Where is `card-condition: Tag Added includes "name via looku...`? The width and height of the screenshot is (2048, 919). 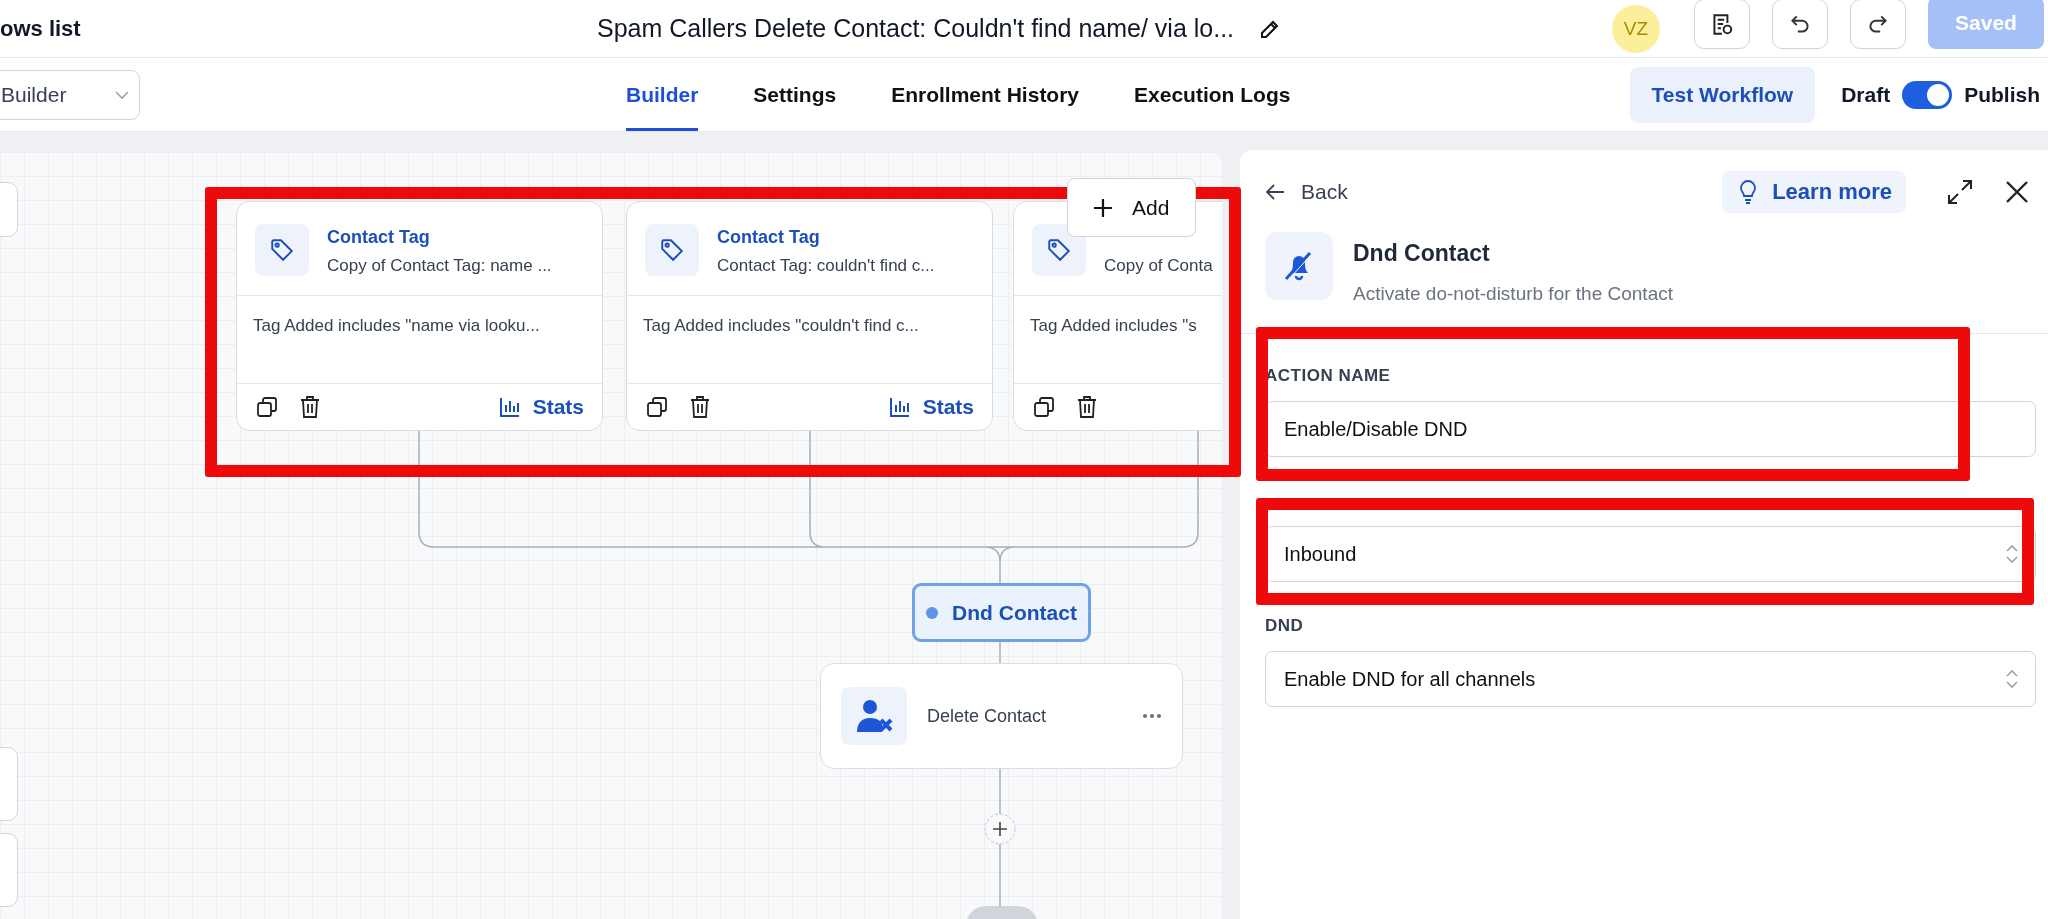 card-condition: Tag Added includes "name via looku... is located at coordinates (419, 340).